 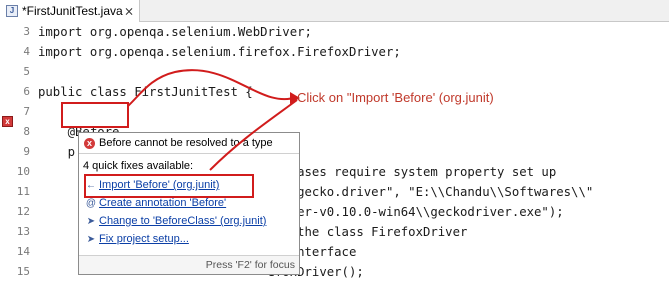 What do you see at coordinates (26, 91) in the screenshot?
I see `line-number: 6` at bounding box center [26, 91].